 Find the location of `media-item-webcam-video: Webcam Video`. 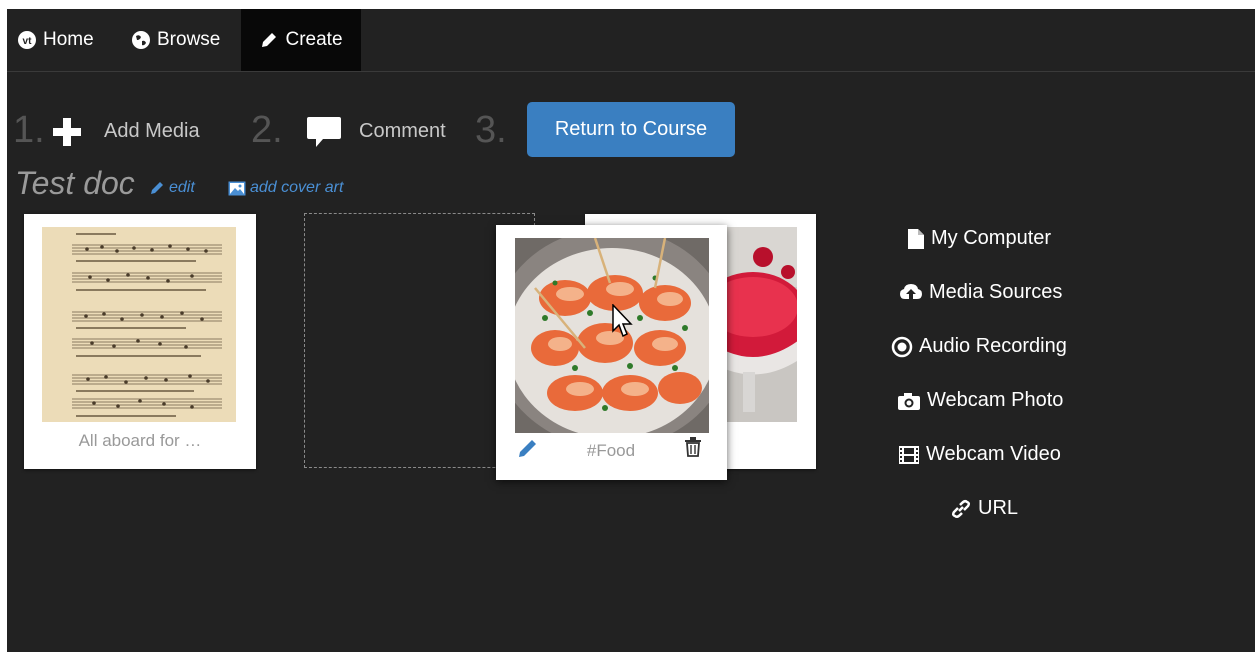

media-item-webcam-video: Webcam Video is located at coordinates (979, 454).